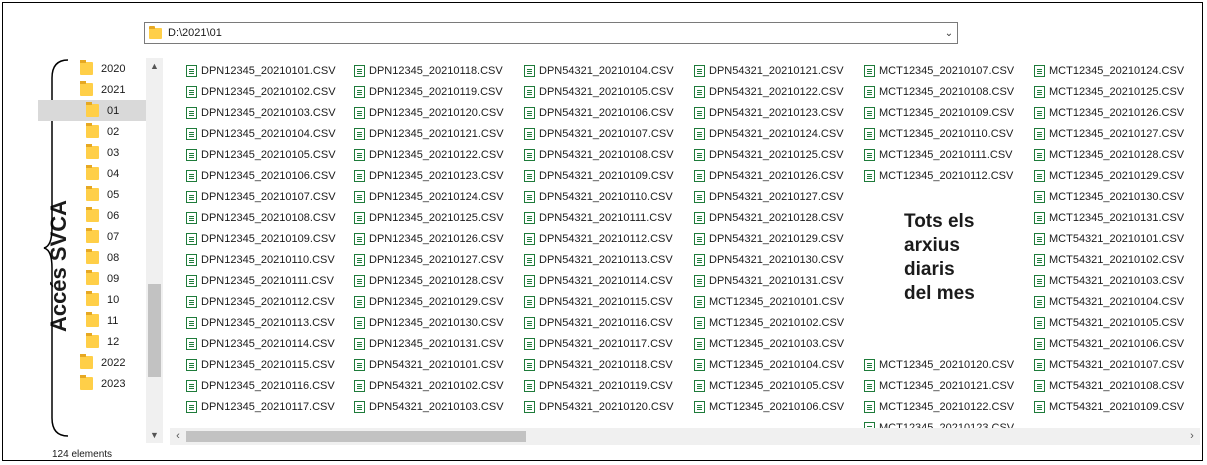 The image size is (1207, 465). Describe the element at coordinates (769, 91) in the screenshot. I see `file-item: DPN54321_20210122.CSV` at that location.